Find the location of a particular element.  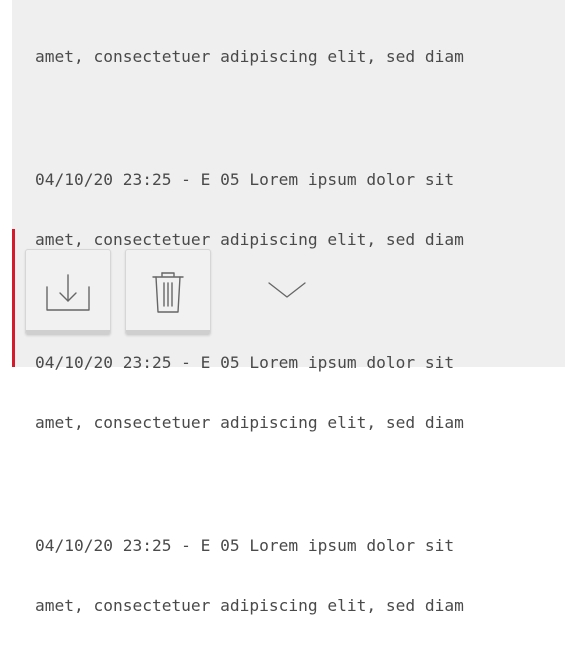

delete-button is located at coordinates (168, 292).